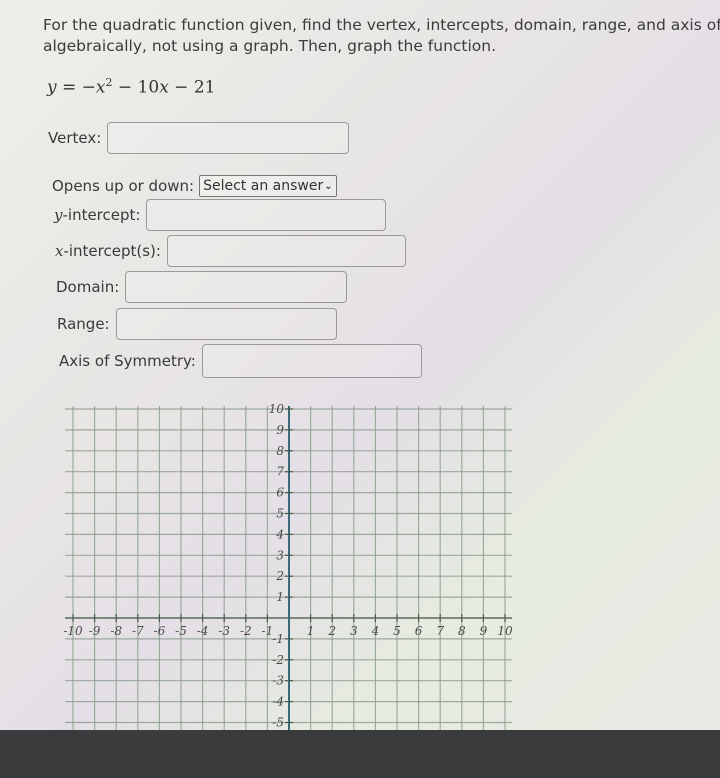 This screenshot has height=778, width=720. Describe the element at coordinates (280, 514) in the screenshot. I see `y-tick-label: 5` at that location.